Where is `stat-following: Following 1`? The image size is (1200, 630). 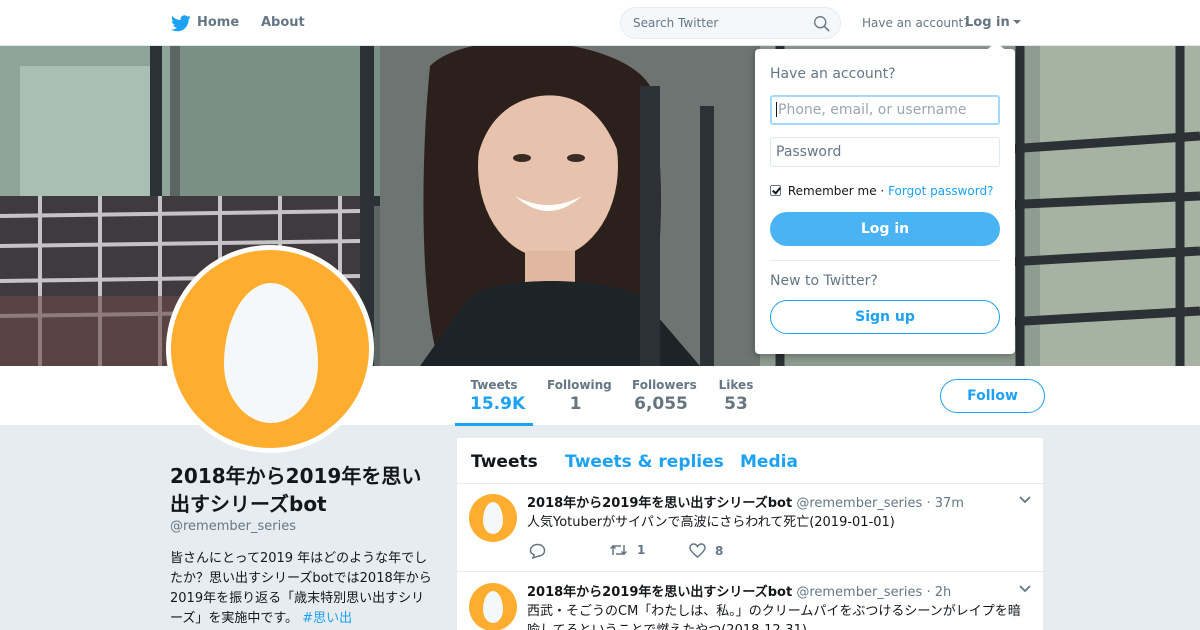 stat-following: Following 1 is located at coordinates (579, 396).